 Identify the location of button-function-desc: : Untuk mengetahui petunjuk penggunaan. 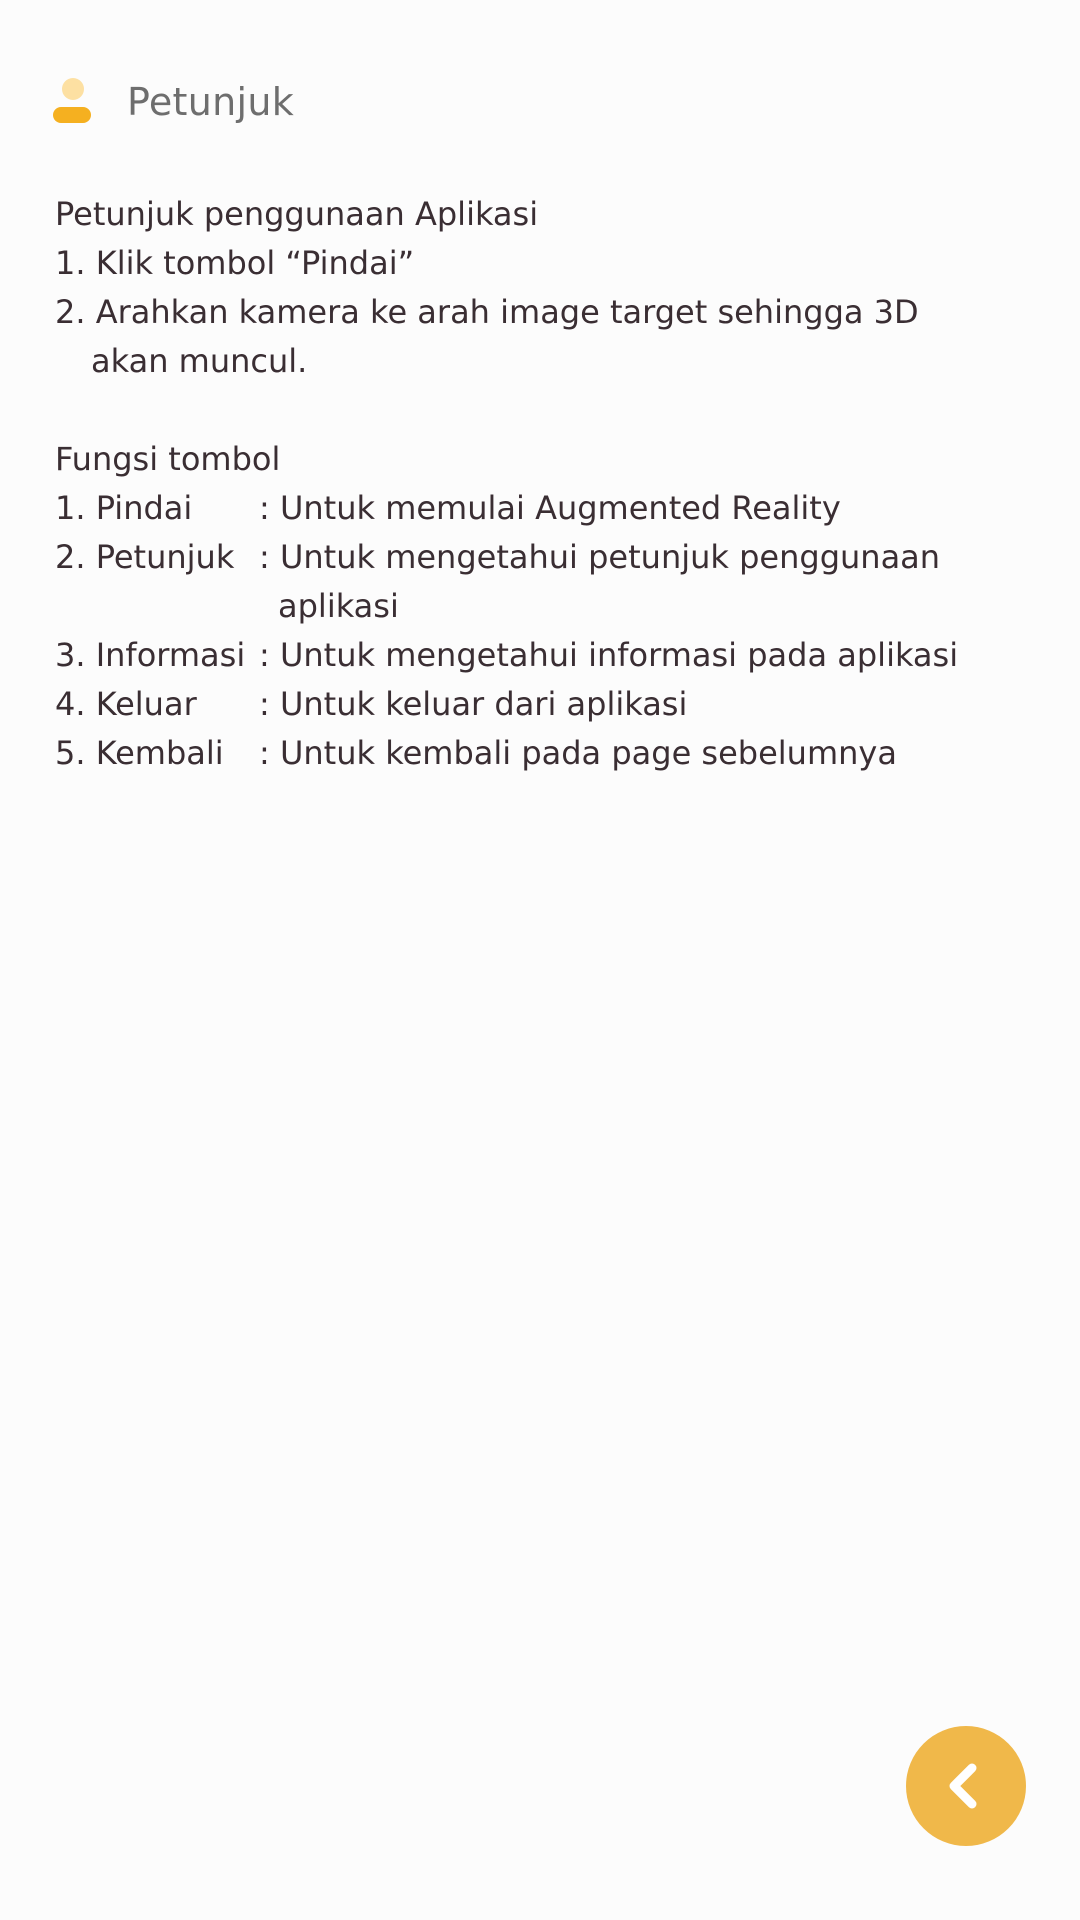
(600, 557).